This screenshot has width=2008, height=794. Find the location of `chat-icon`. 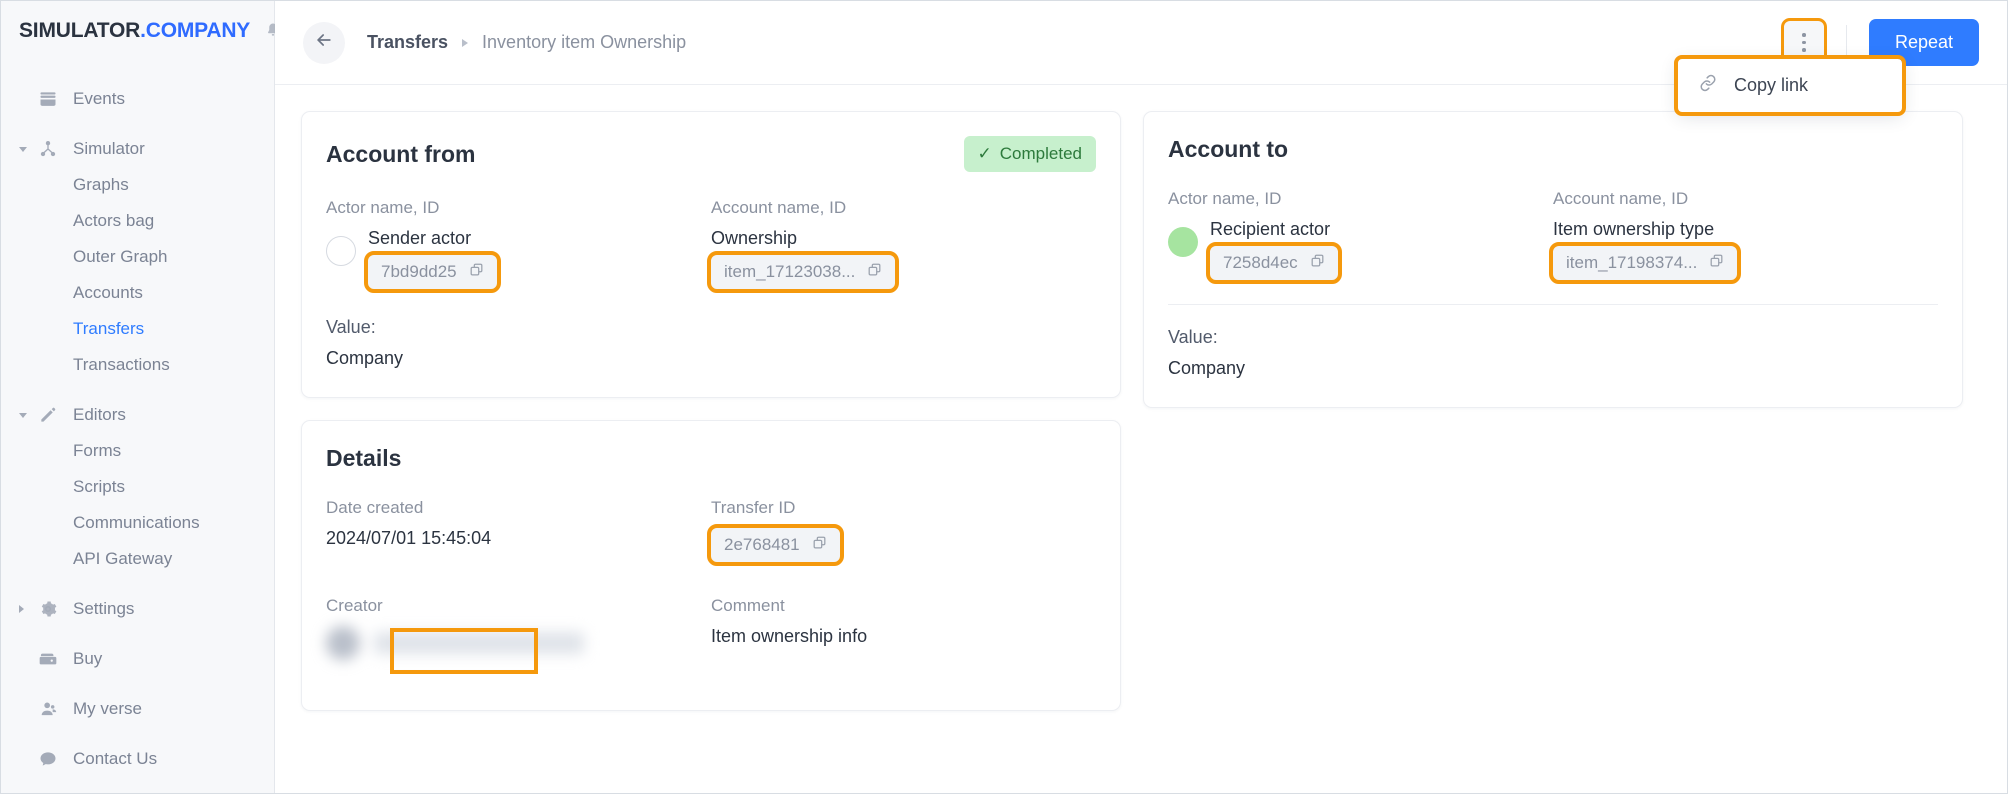

chat-icon is located at coordinates (48, 759).